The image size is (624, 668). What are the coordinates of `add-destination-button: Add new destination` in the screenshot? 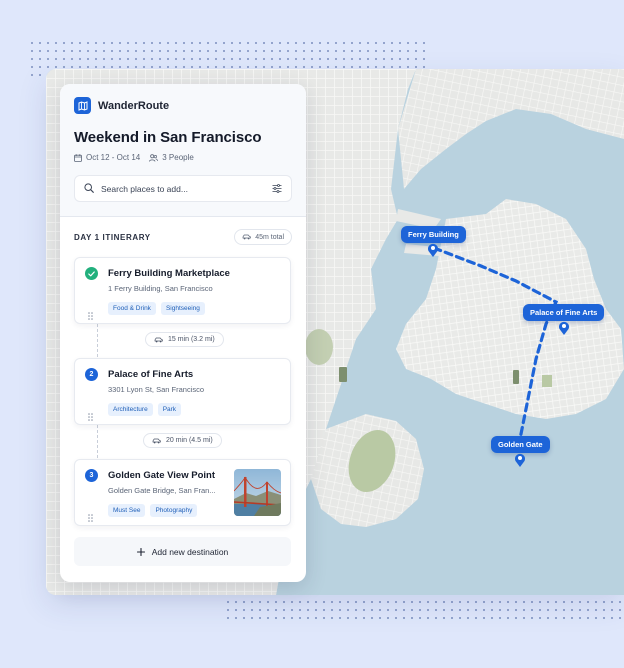 It's located at (182, 551).